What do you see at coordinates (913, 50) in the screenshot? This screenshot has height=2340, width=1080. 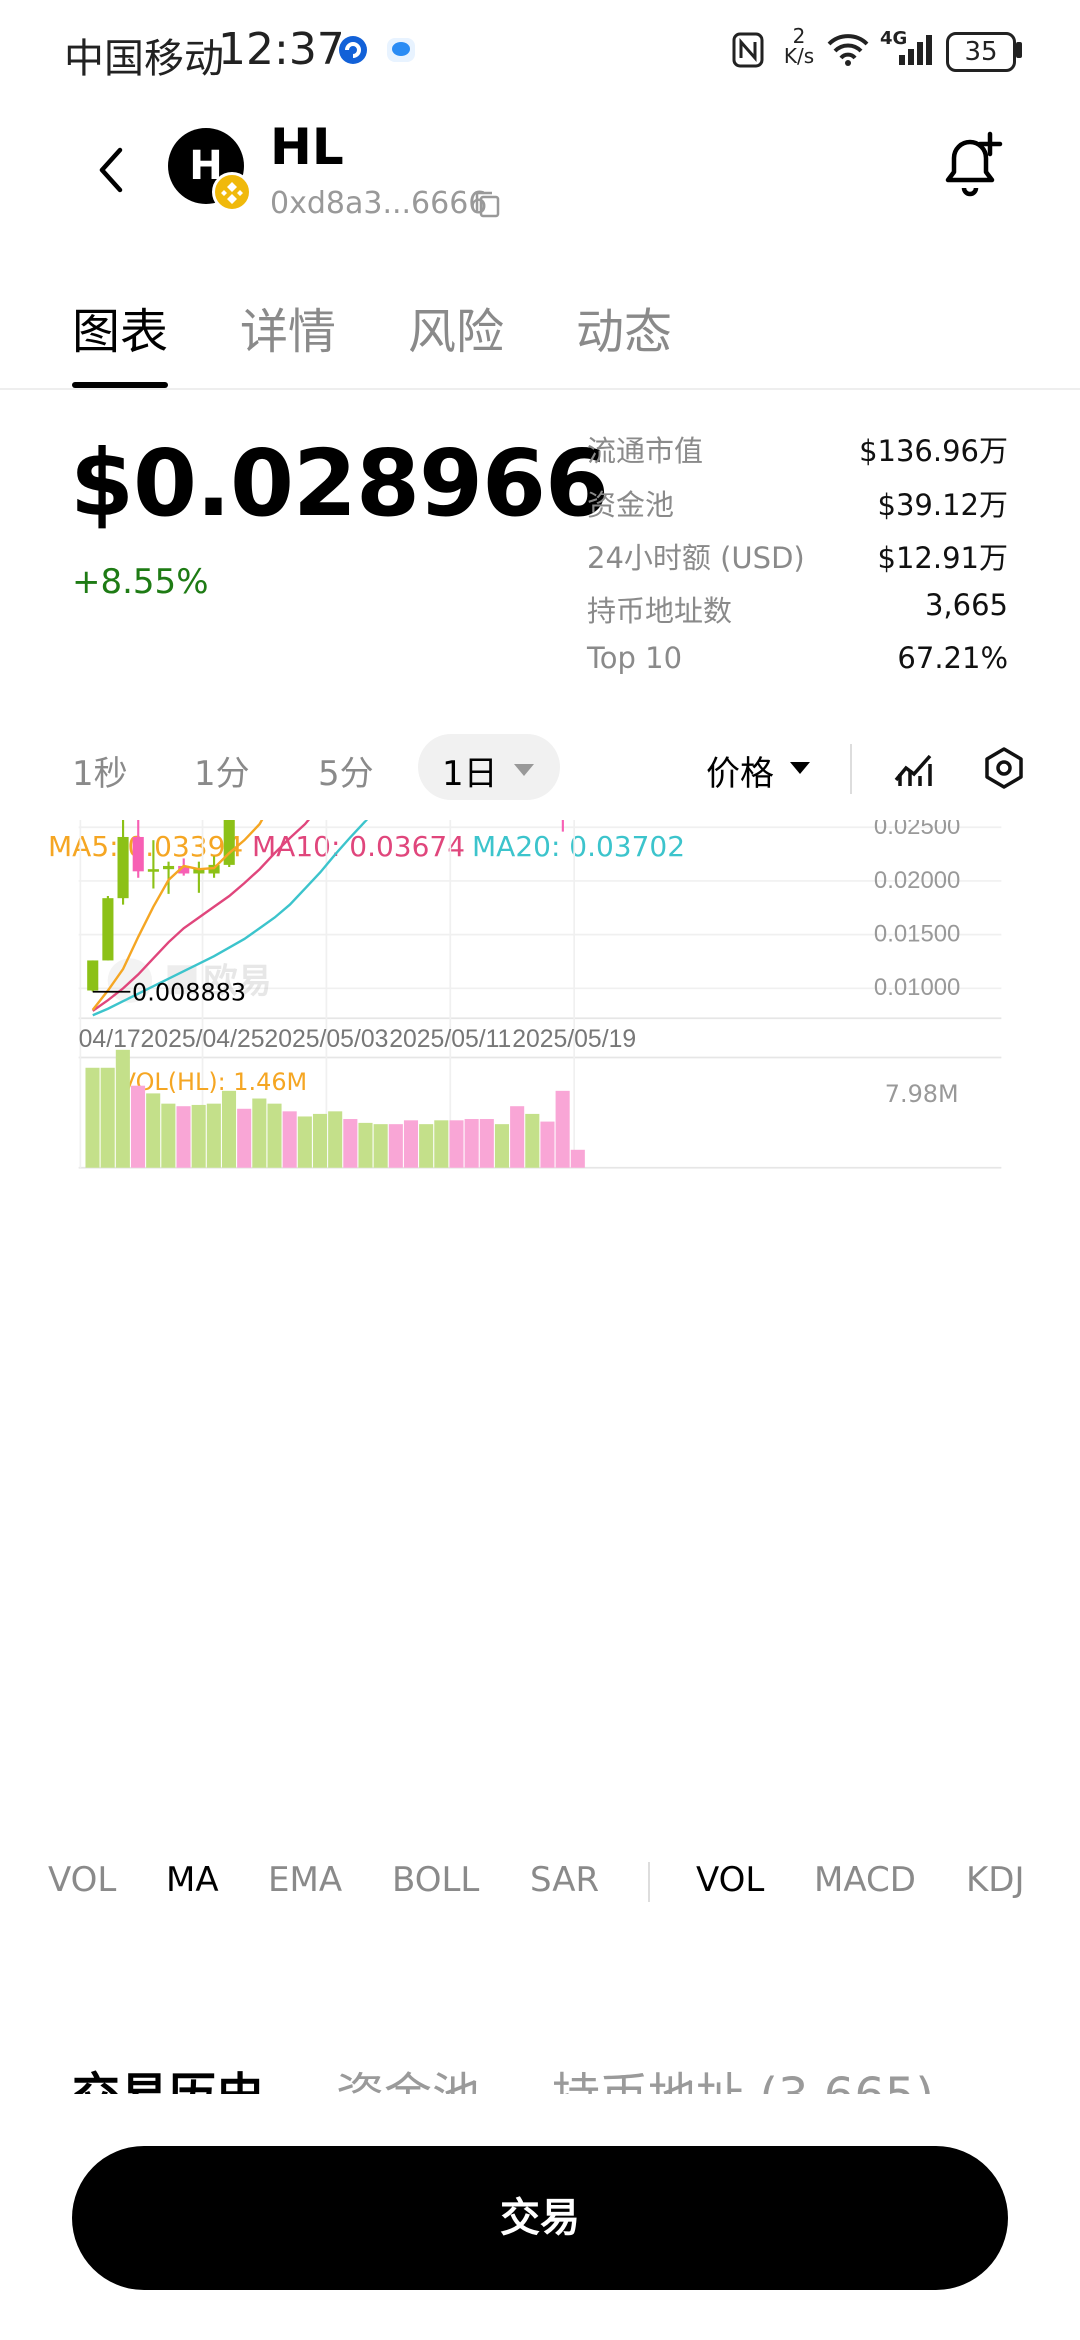 I see `signal-icon` at bounding box center [913, 50].